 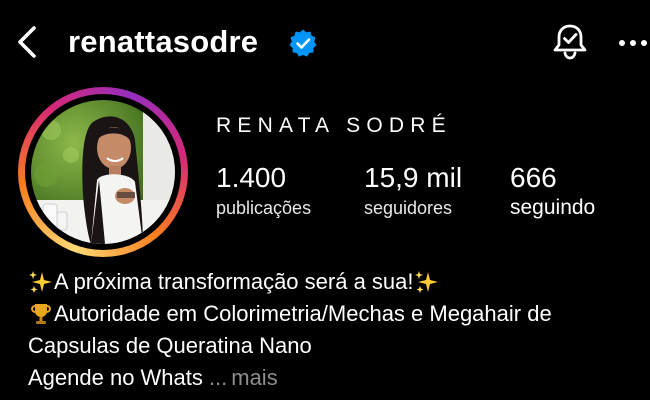 What do you see at coordinates (413, 177) in the screenshot?
I see `followers-count-value: 15,9 mil` at bounding box center [413, 177].